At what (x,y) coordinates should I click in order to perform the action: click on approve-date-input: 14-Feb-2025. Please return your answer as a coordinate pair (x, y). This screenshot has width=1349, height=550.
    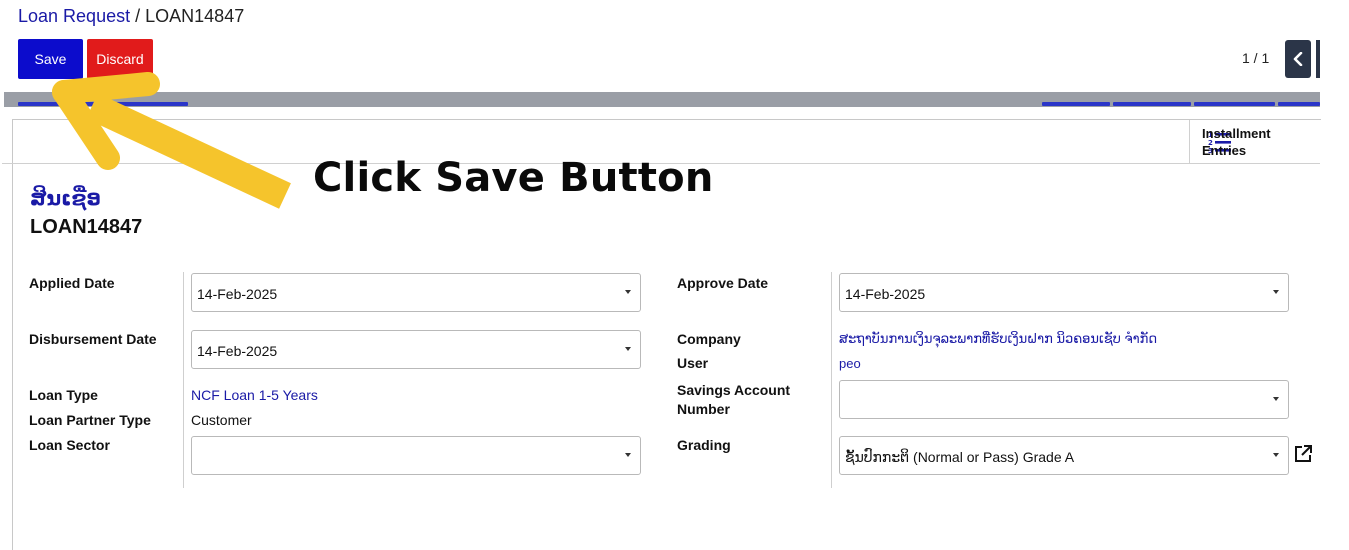
    Looking at the image, I should click on (1064, 292).